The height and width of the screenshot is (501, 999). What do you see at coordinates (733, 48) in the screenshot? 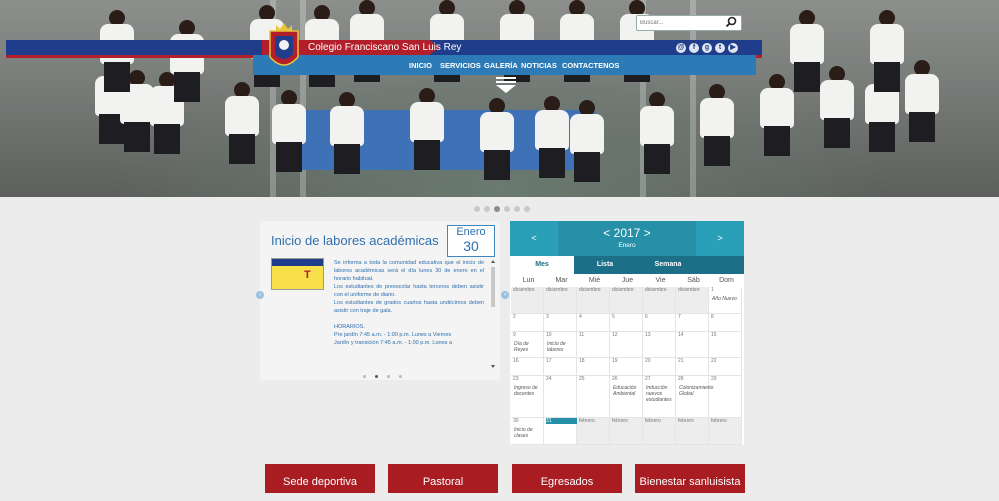
I see `youtube-icon: ▶` at bounding box center [733, 48].